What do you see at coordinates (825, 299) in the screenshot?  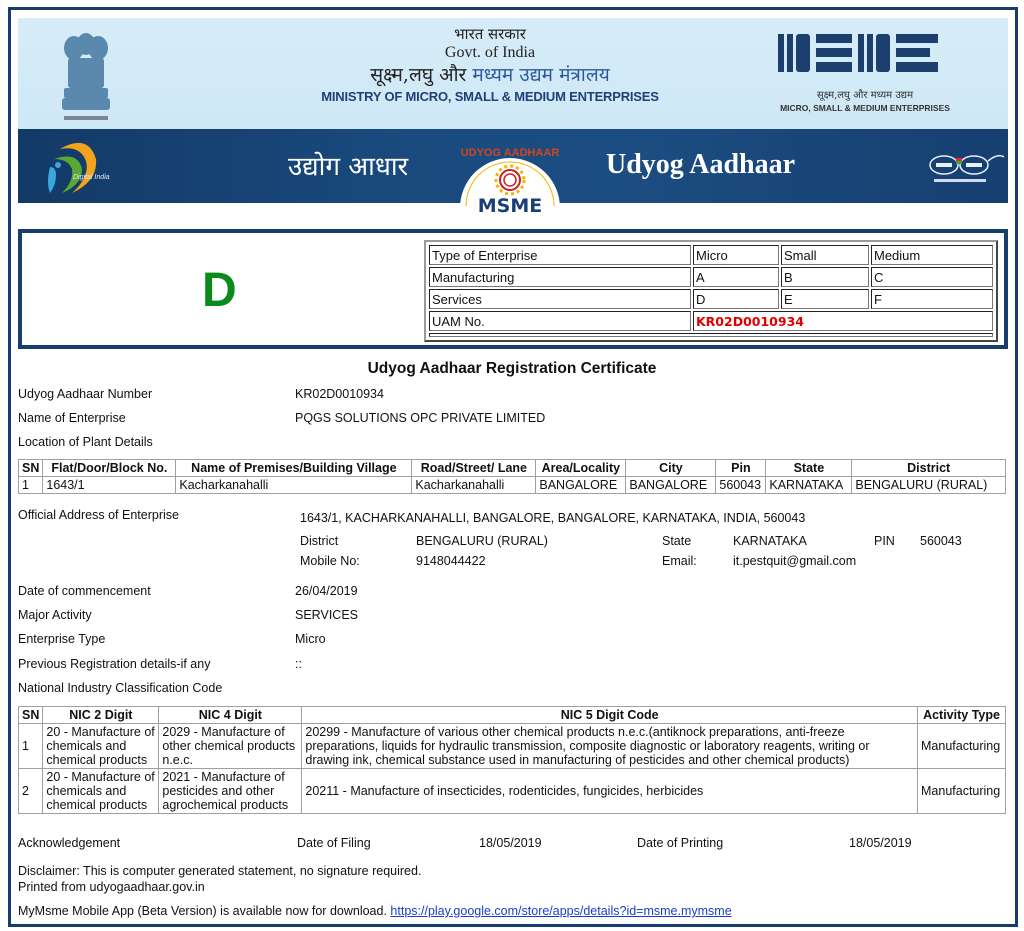 I see `type-cell: E` at bounding box center [825, 299].